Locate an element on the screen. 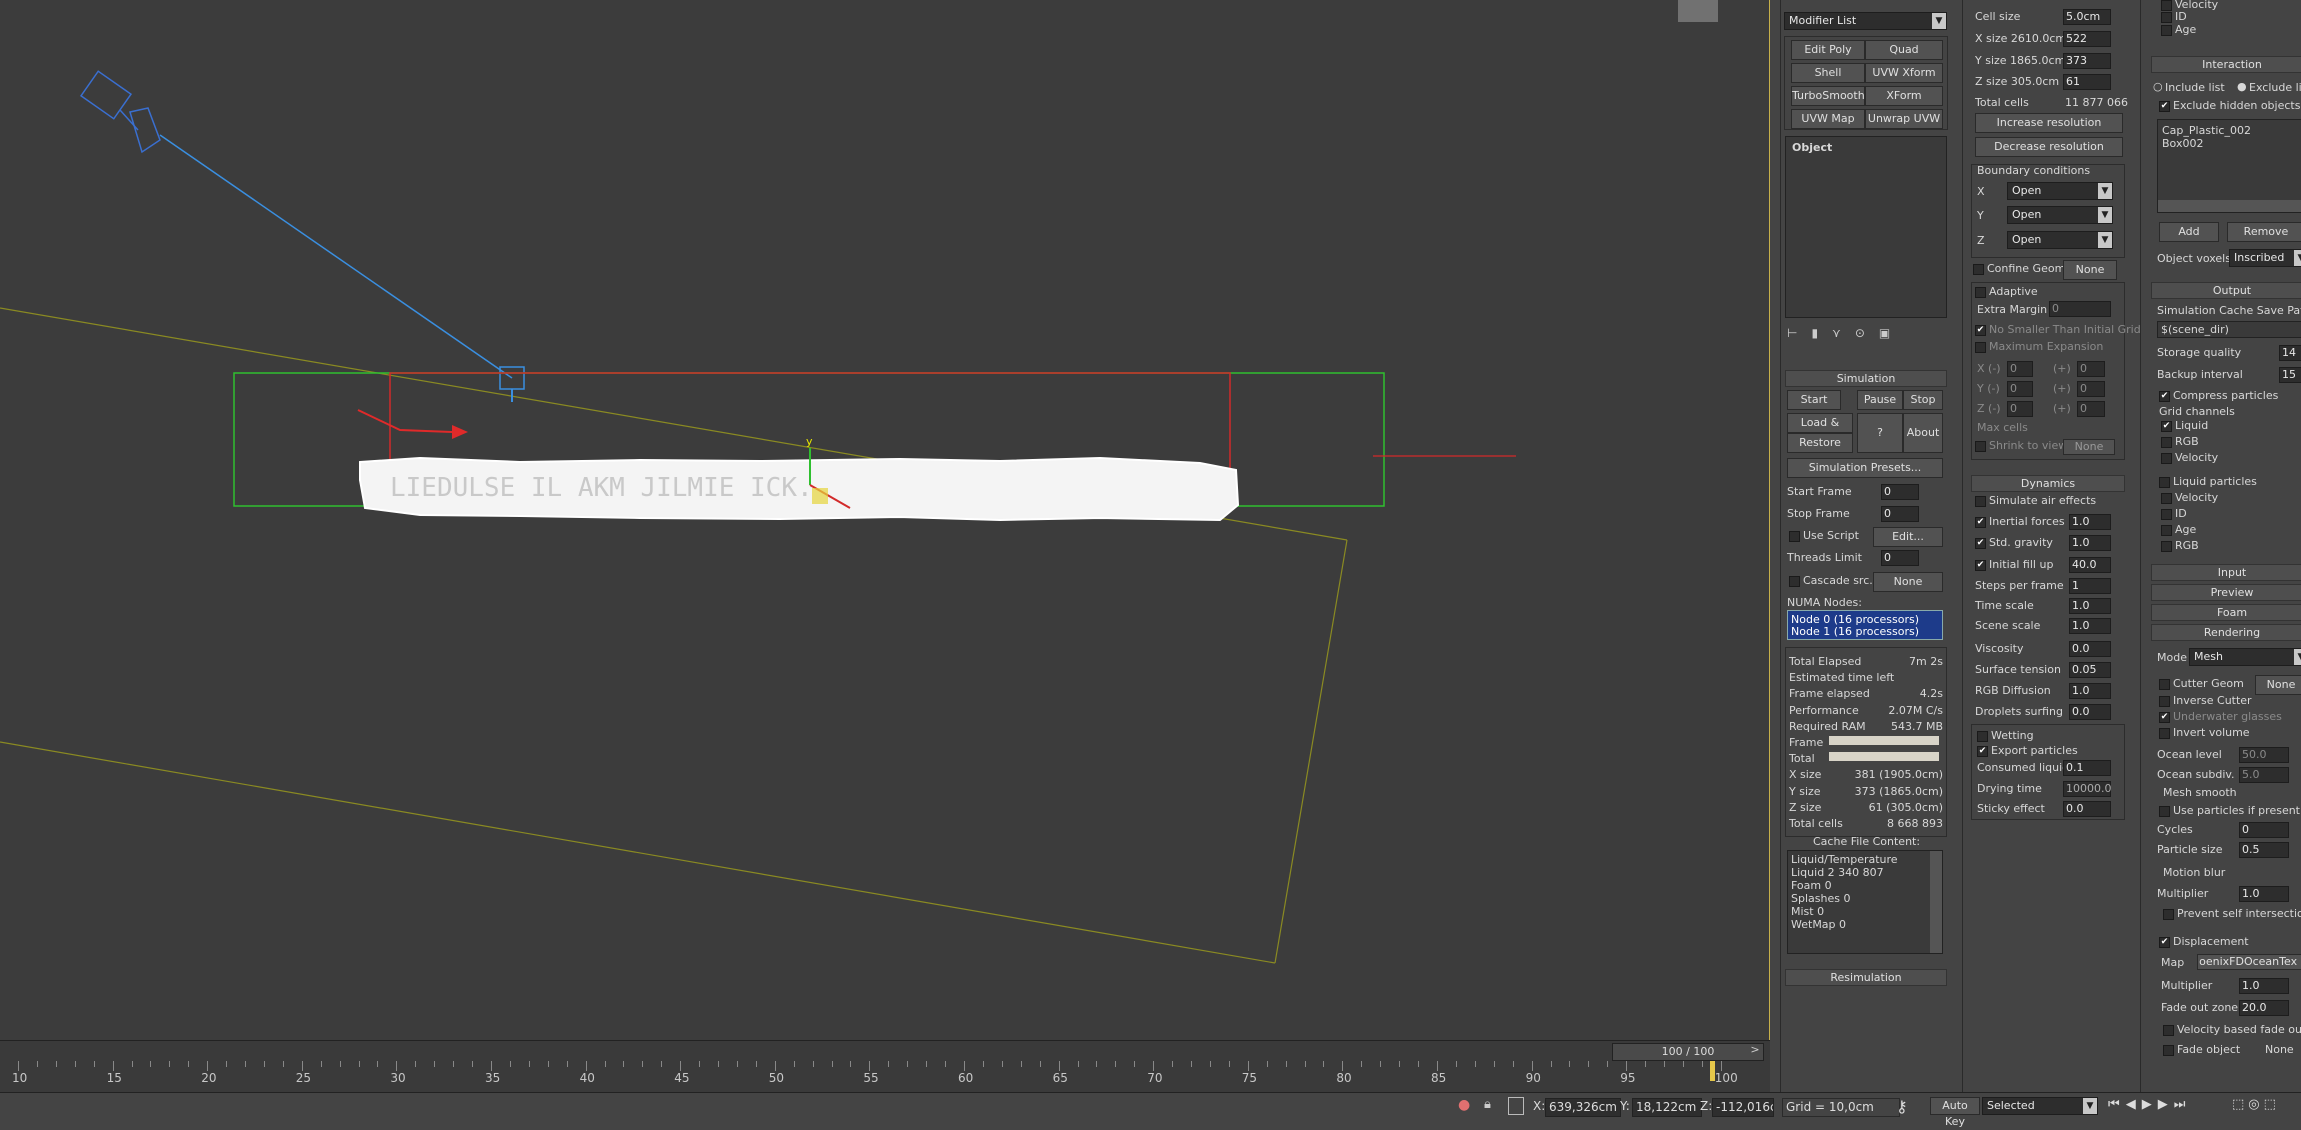 The height and width of the screenshot is (1130, 2301). lp-velocity-checkbox is located at coordinates (2166, 498).